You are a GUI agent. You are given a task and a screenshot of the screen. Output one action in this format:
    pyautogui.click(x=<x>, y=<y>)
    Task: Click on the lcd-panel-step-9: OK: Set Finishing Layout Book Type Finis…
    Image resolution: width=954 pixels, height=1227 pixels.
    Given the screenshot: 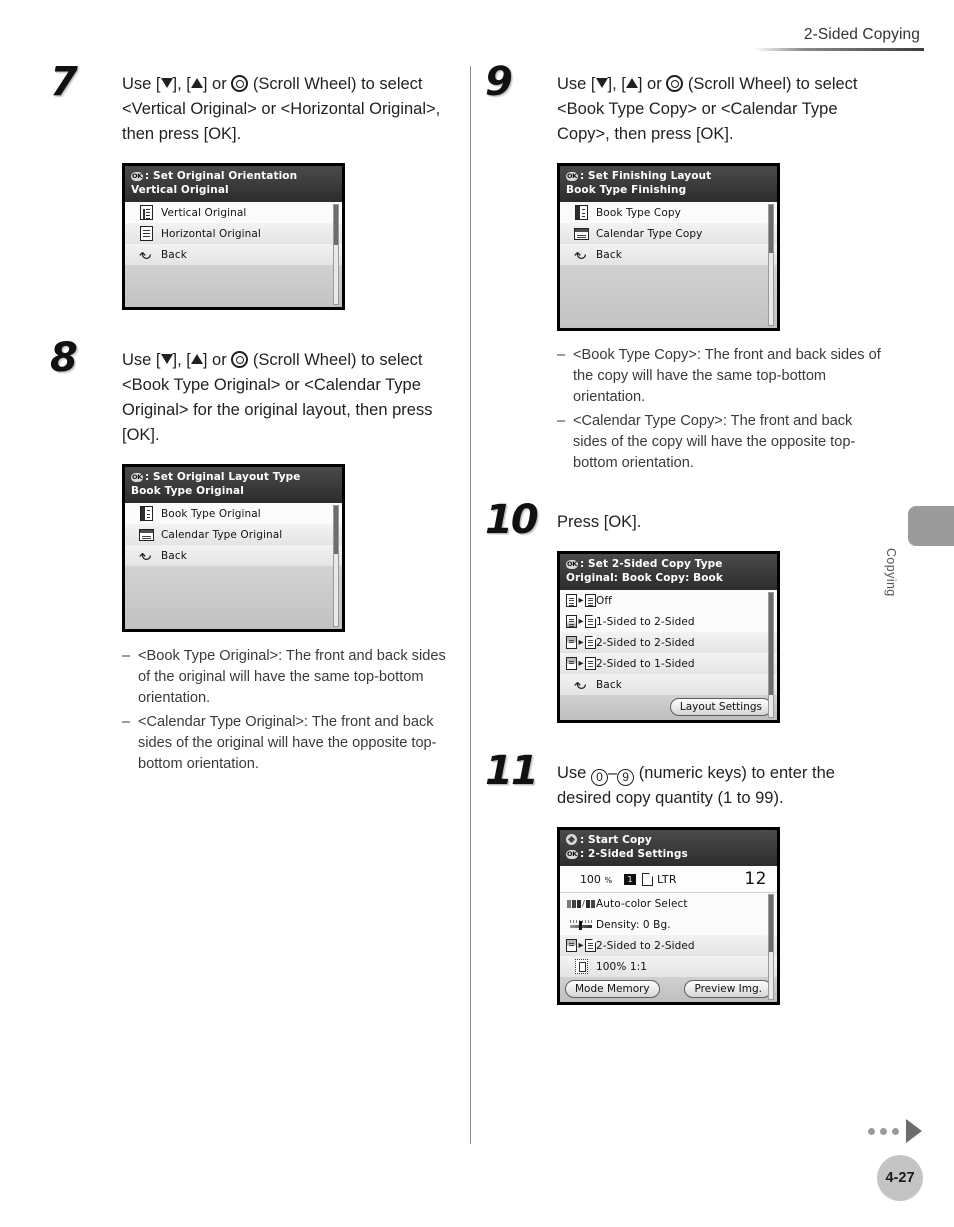 What is the action you would take?
    pyautogui.click(x=668, y=247)
    